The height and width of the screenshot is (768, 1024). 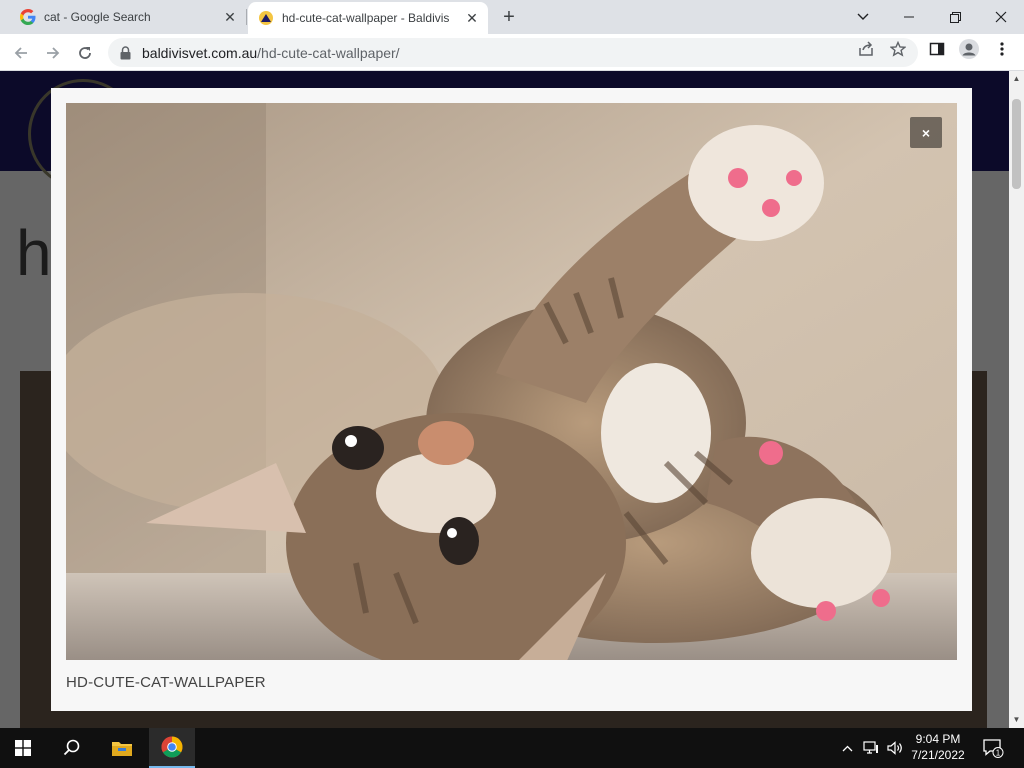 I want to click on google-icon, so click(x=28, y=17).